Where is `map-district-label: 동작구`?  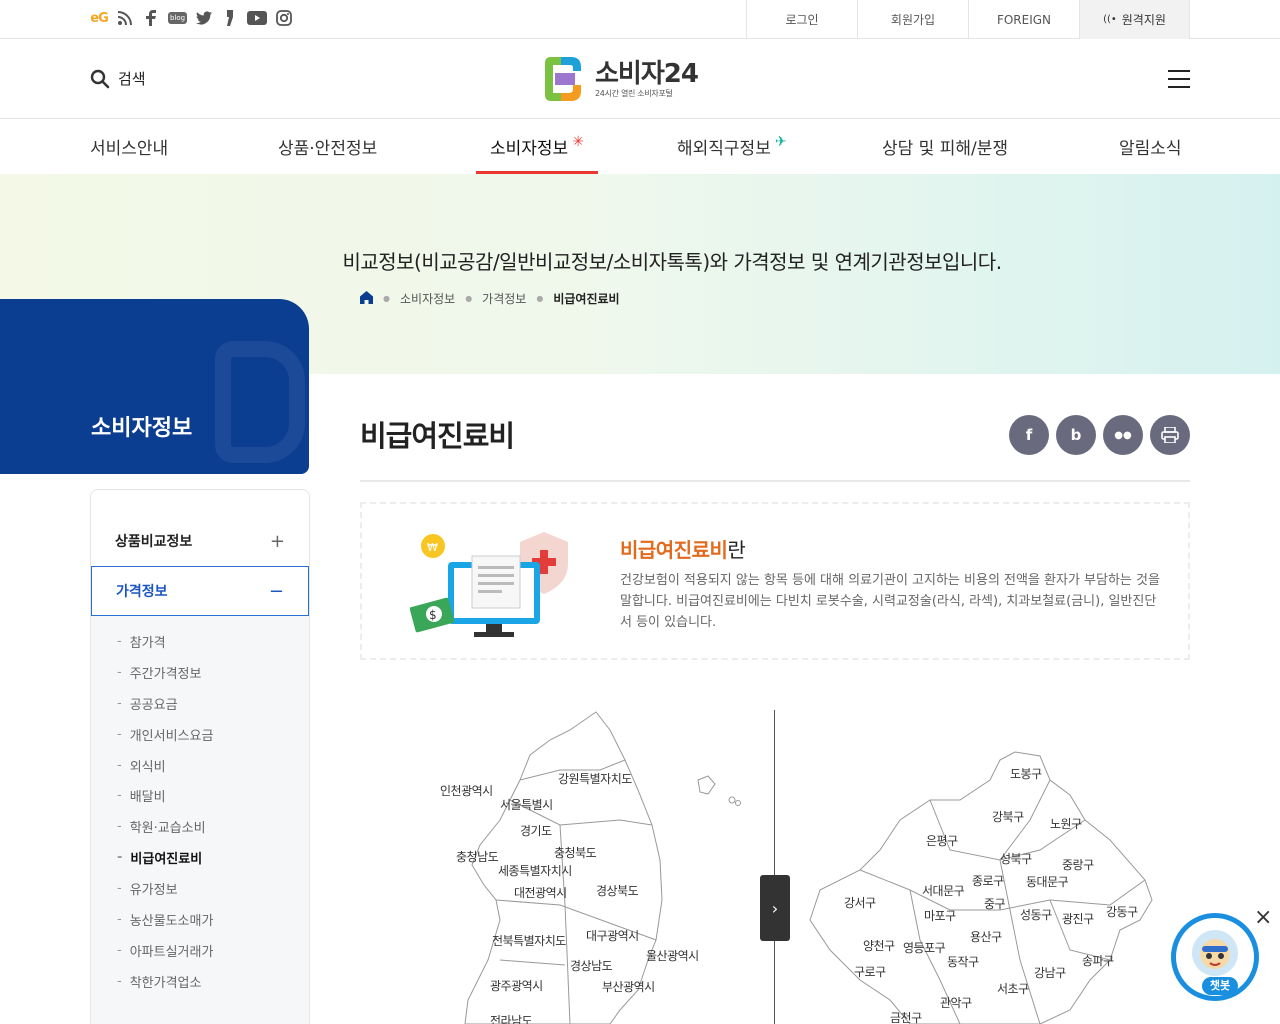 map-district-label: 동작구 is located at coordinates (963, 961).